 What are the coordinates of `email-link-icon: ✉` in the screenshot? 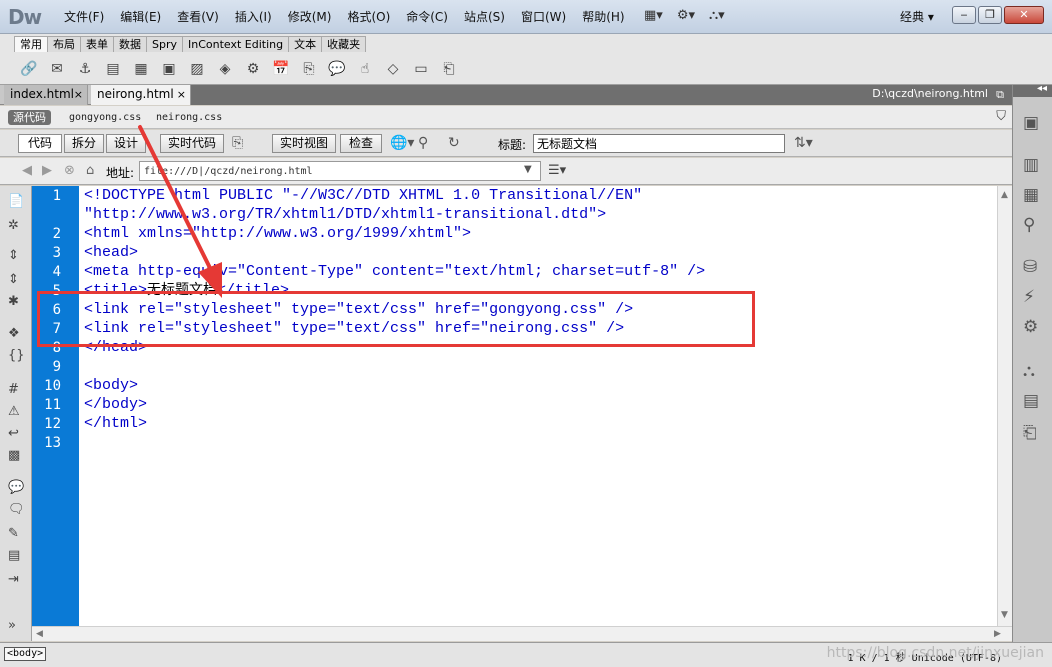 It's located at (57, 69).